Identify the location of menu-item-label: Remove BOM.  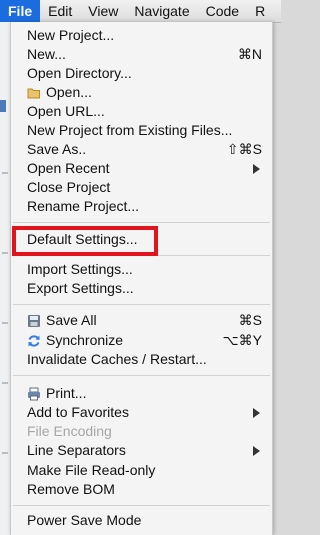
(71, 489).